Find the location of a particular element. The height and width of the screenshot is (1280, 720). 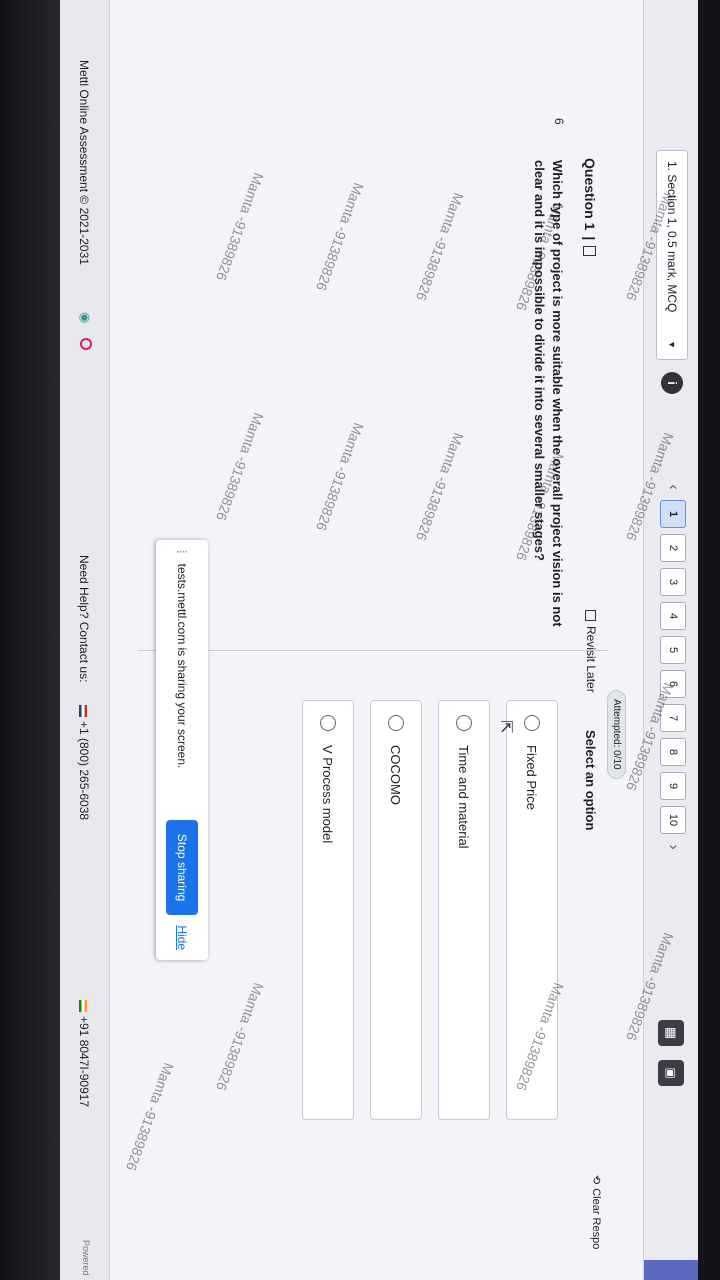

select-option-heading: Select an option is located at coordinates (590, 780).